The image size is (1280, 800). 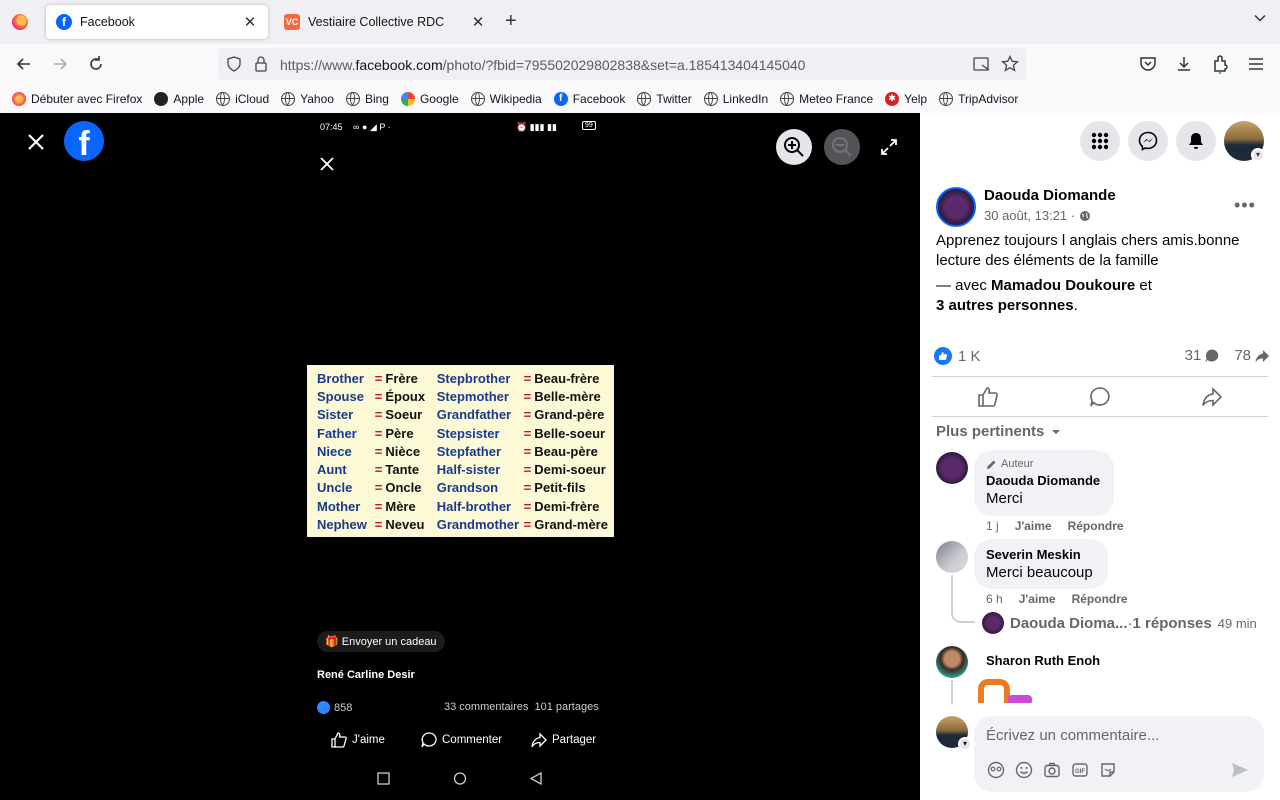 What do you see at coordinates (1005, 305) in the screenshot?
I see `tagged-others-link: 3 autres personnes` at bounding box center [1005, 305].